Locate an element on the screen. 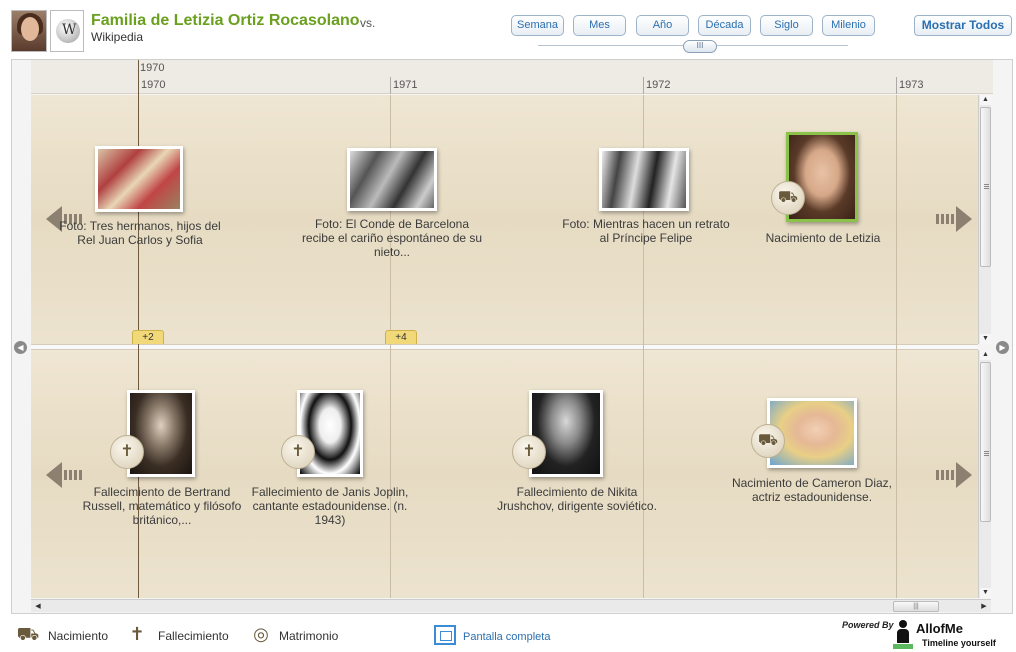 This screenshot has height=652, width=1016. zoom-month-button: Mes is located at coordinates (599, 25).